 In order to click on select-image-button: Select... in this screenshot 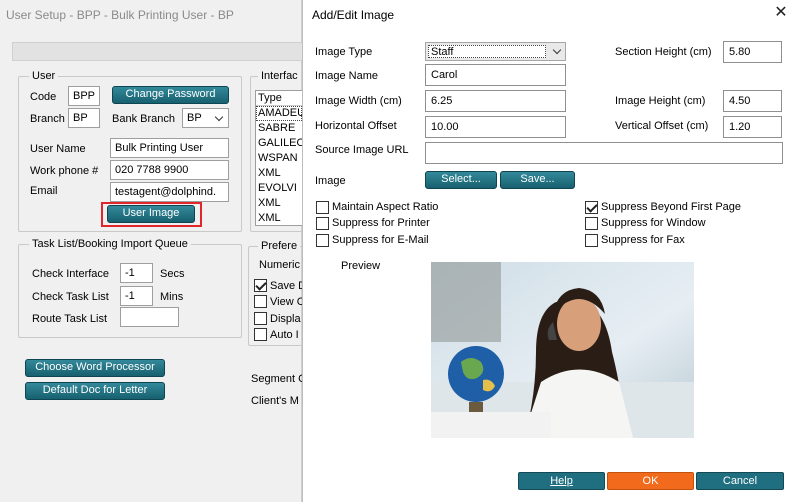, I will do `click(461, 180)`.